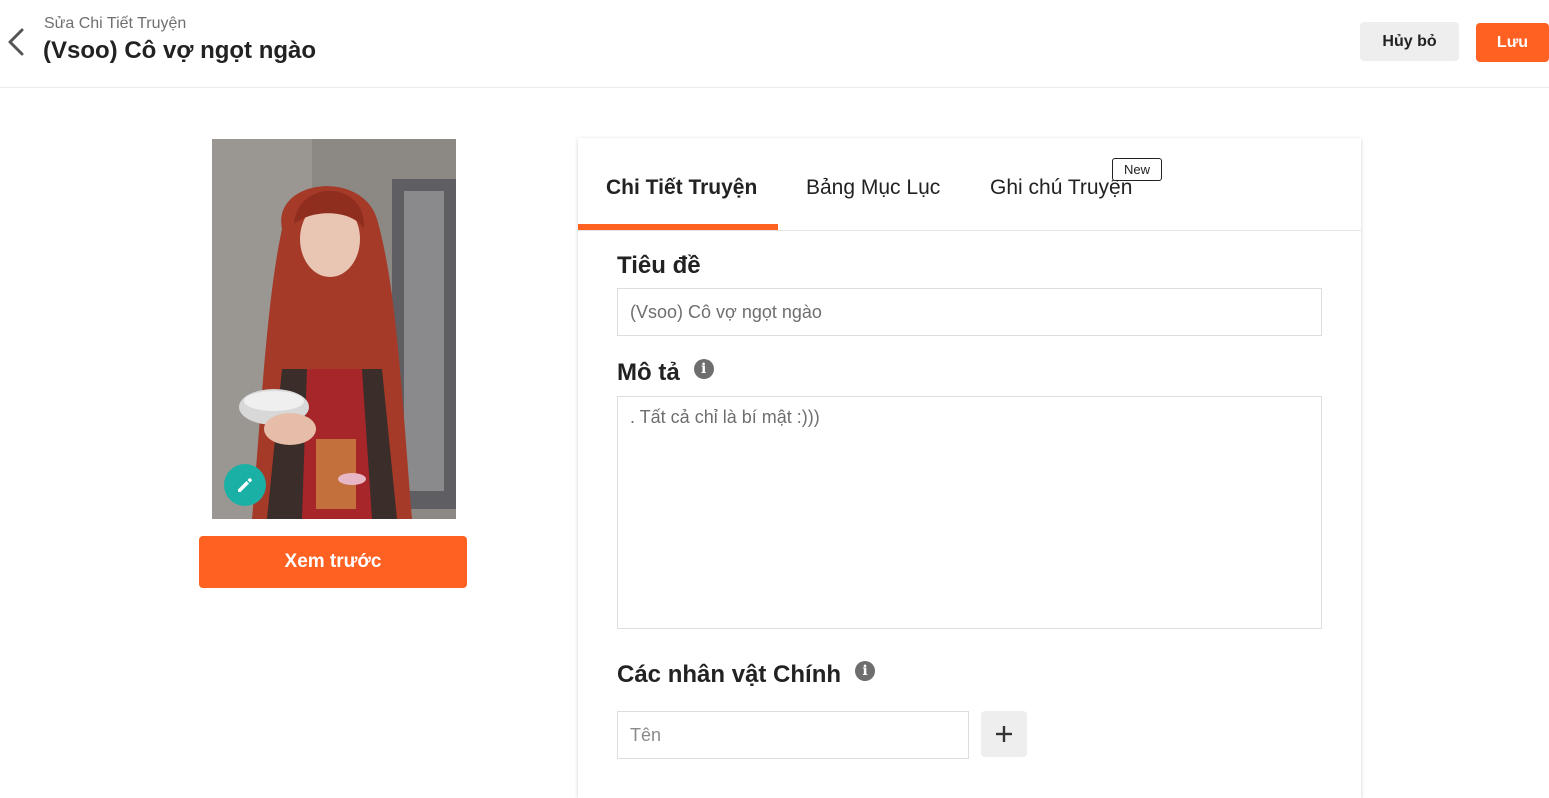  I want to click on chevron-left-icon, so click(16, 42).